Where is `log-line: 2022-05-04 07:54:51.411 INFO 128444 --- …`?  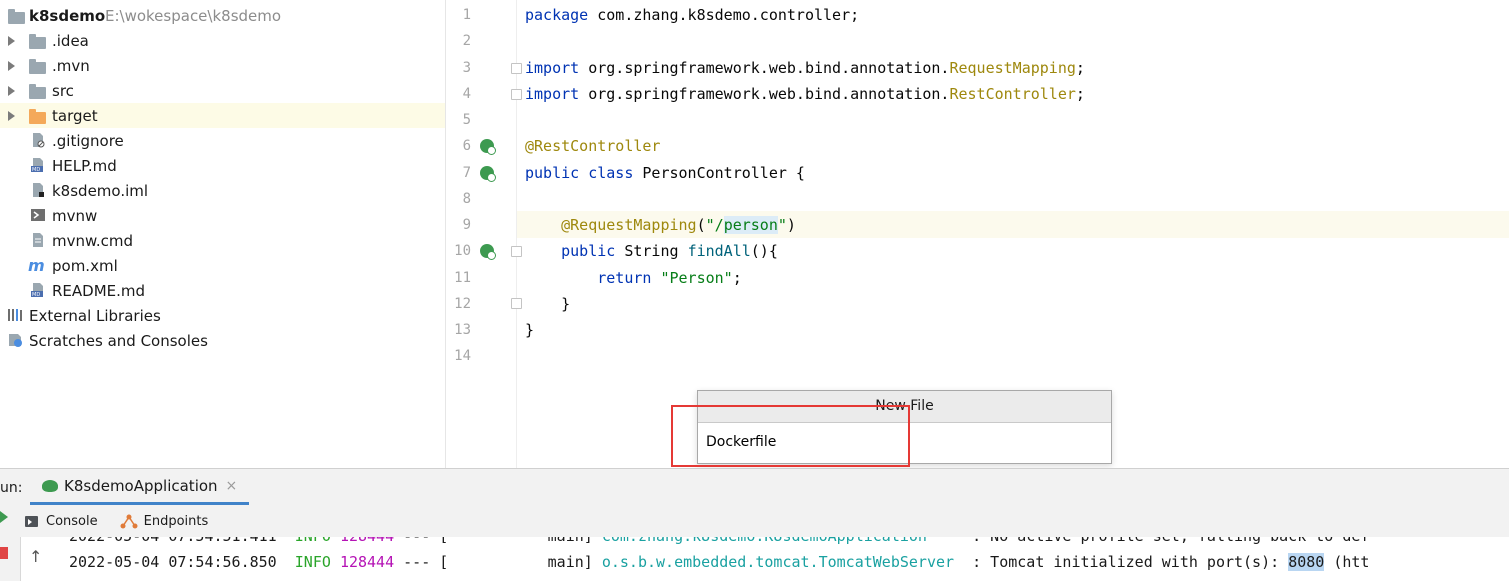
log-line: 2022-05-04 07:54:51.411 INFO 128444 --- … is located at coordinates (719, 541).